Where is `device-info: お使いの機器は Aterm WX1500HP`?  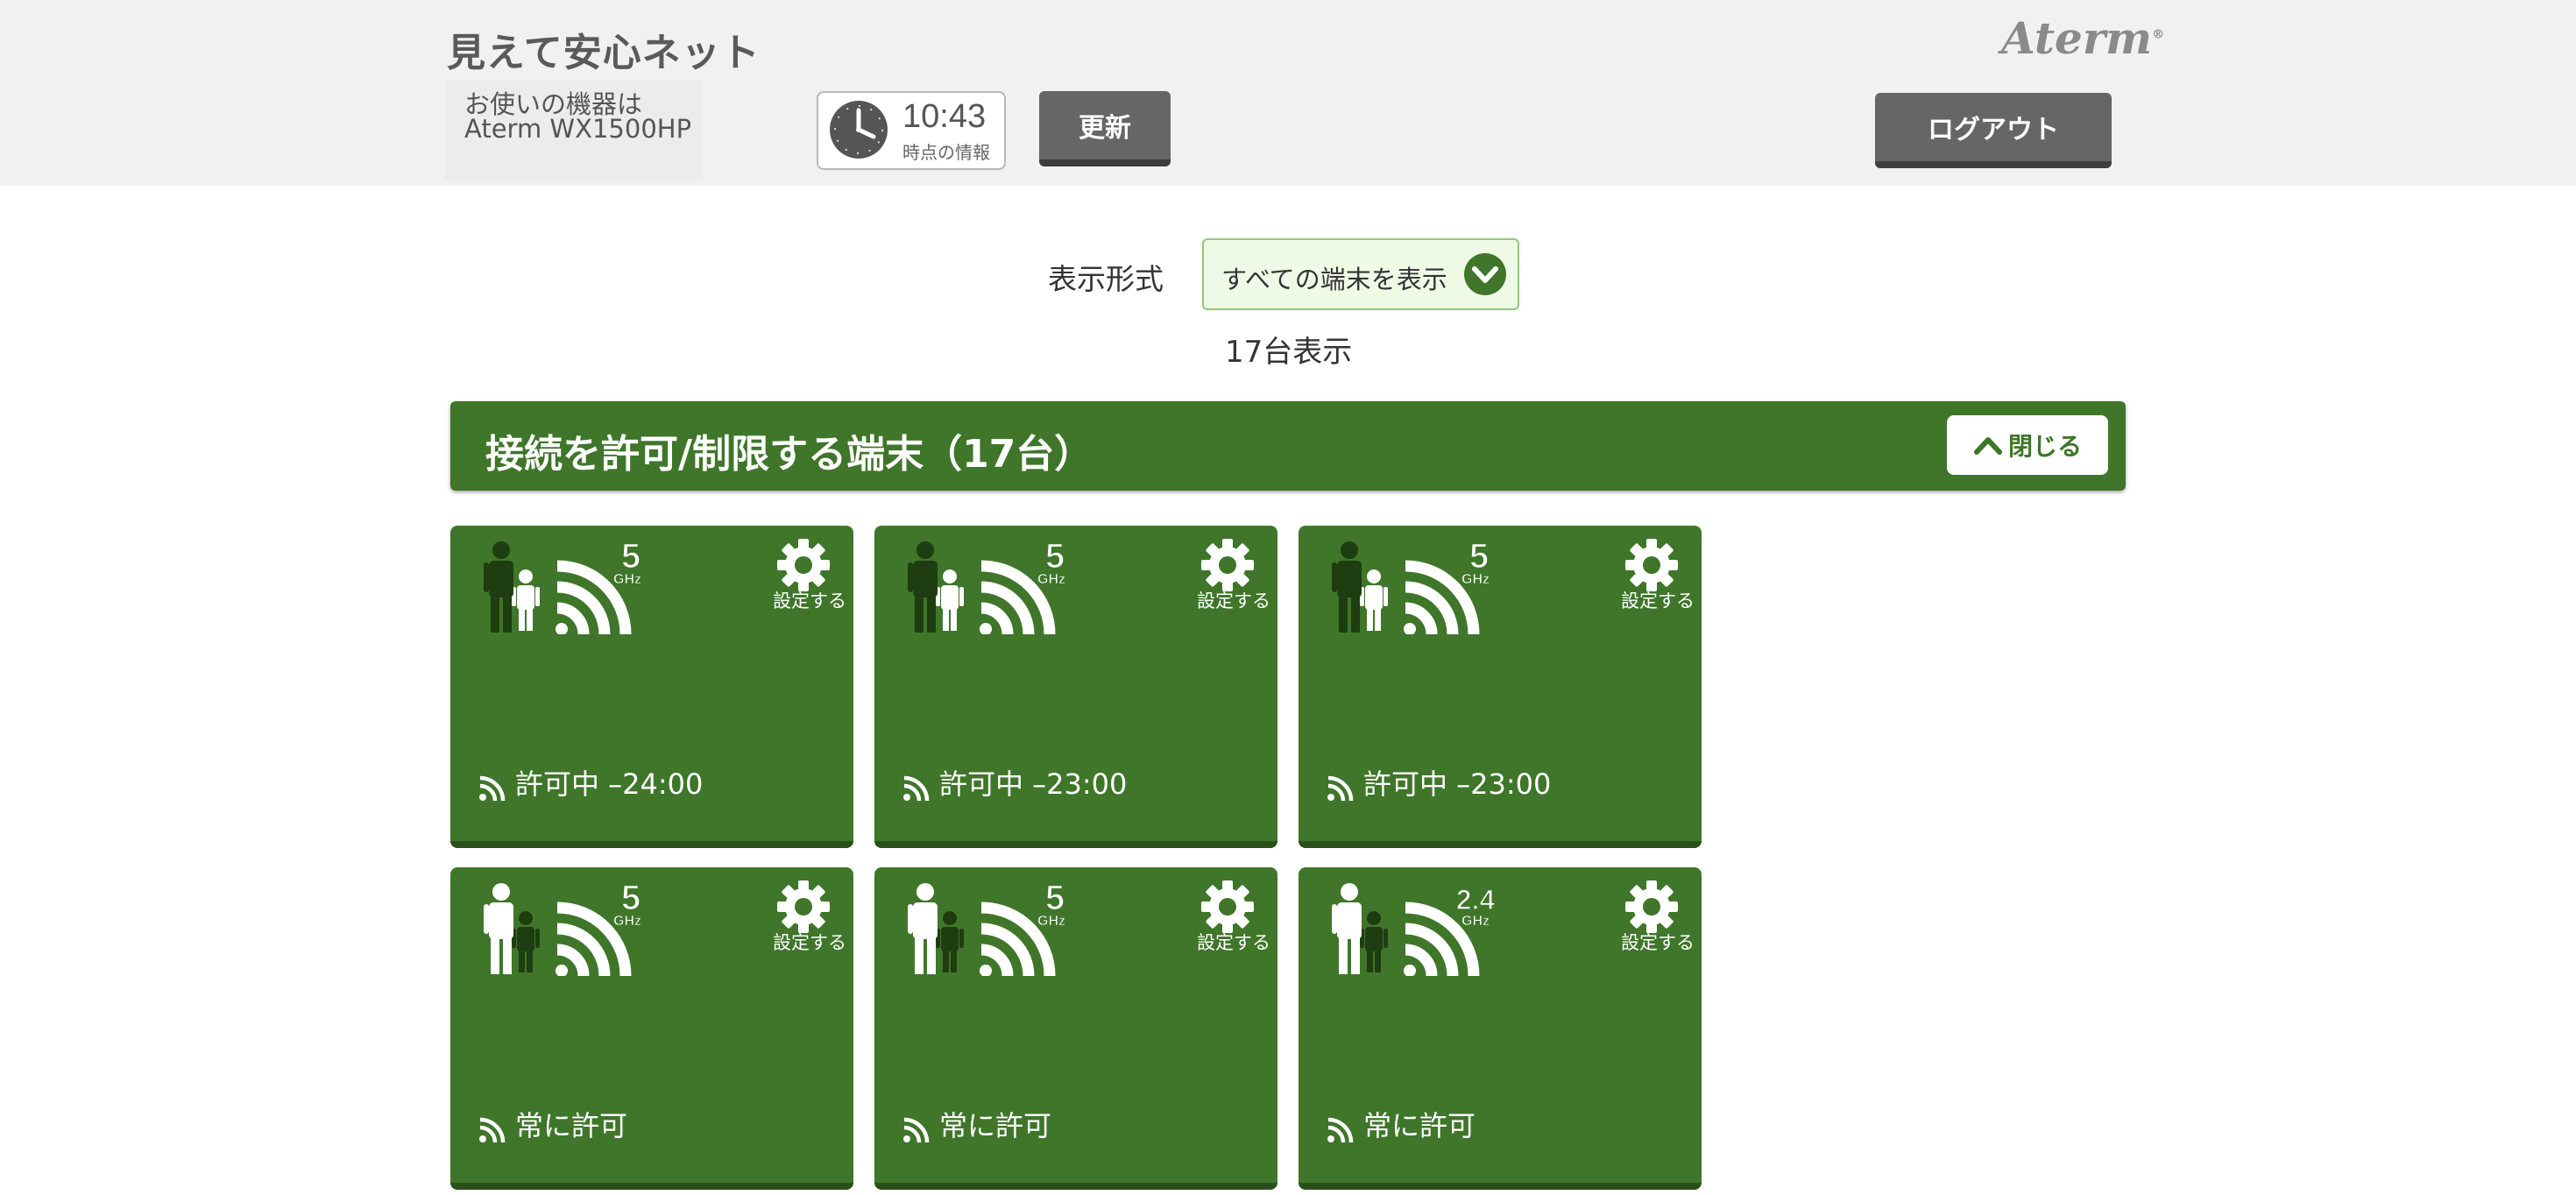
device-info: お使いの機器は Aterm WX1500HP is located at coordinates (574, 130).